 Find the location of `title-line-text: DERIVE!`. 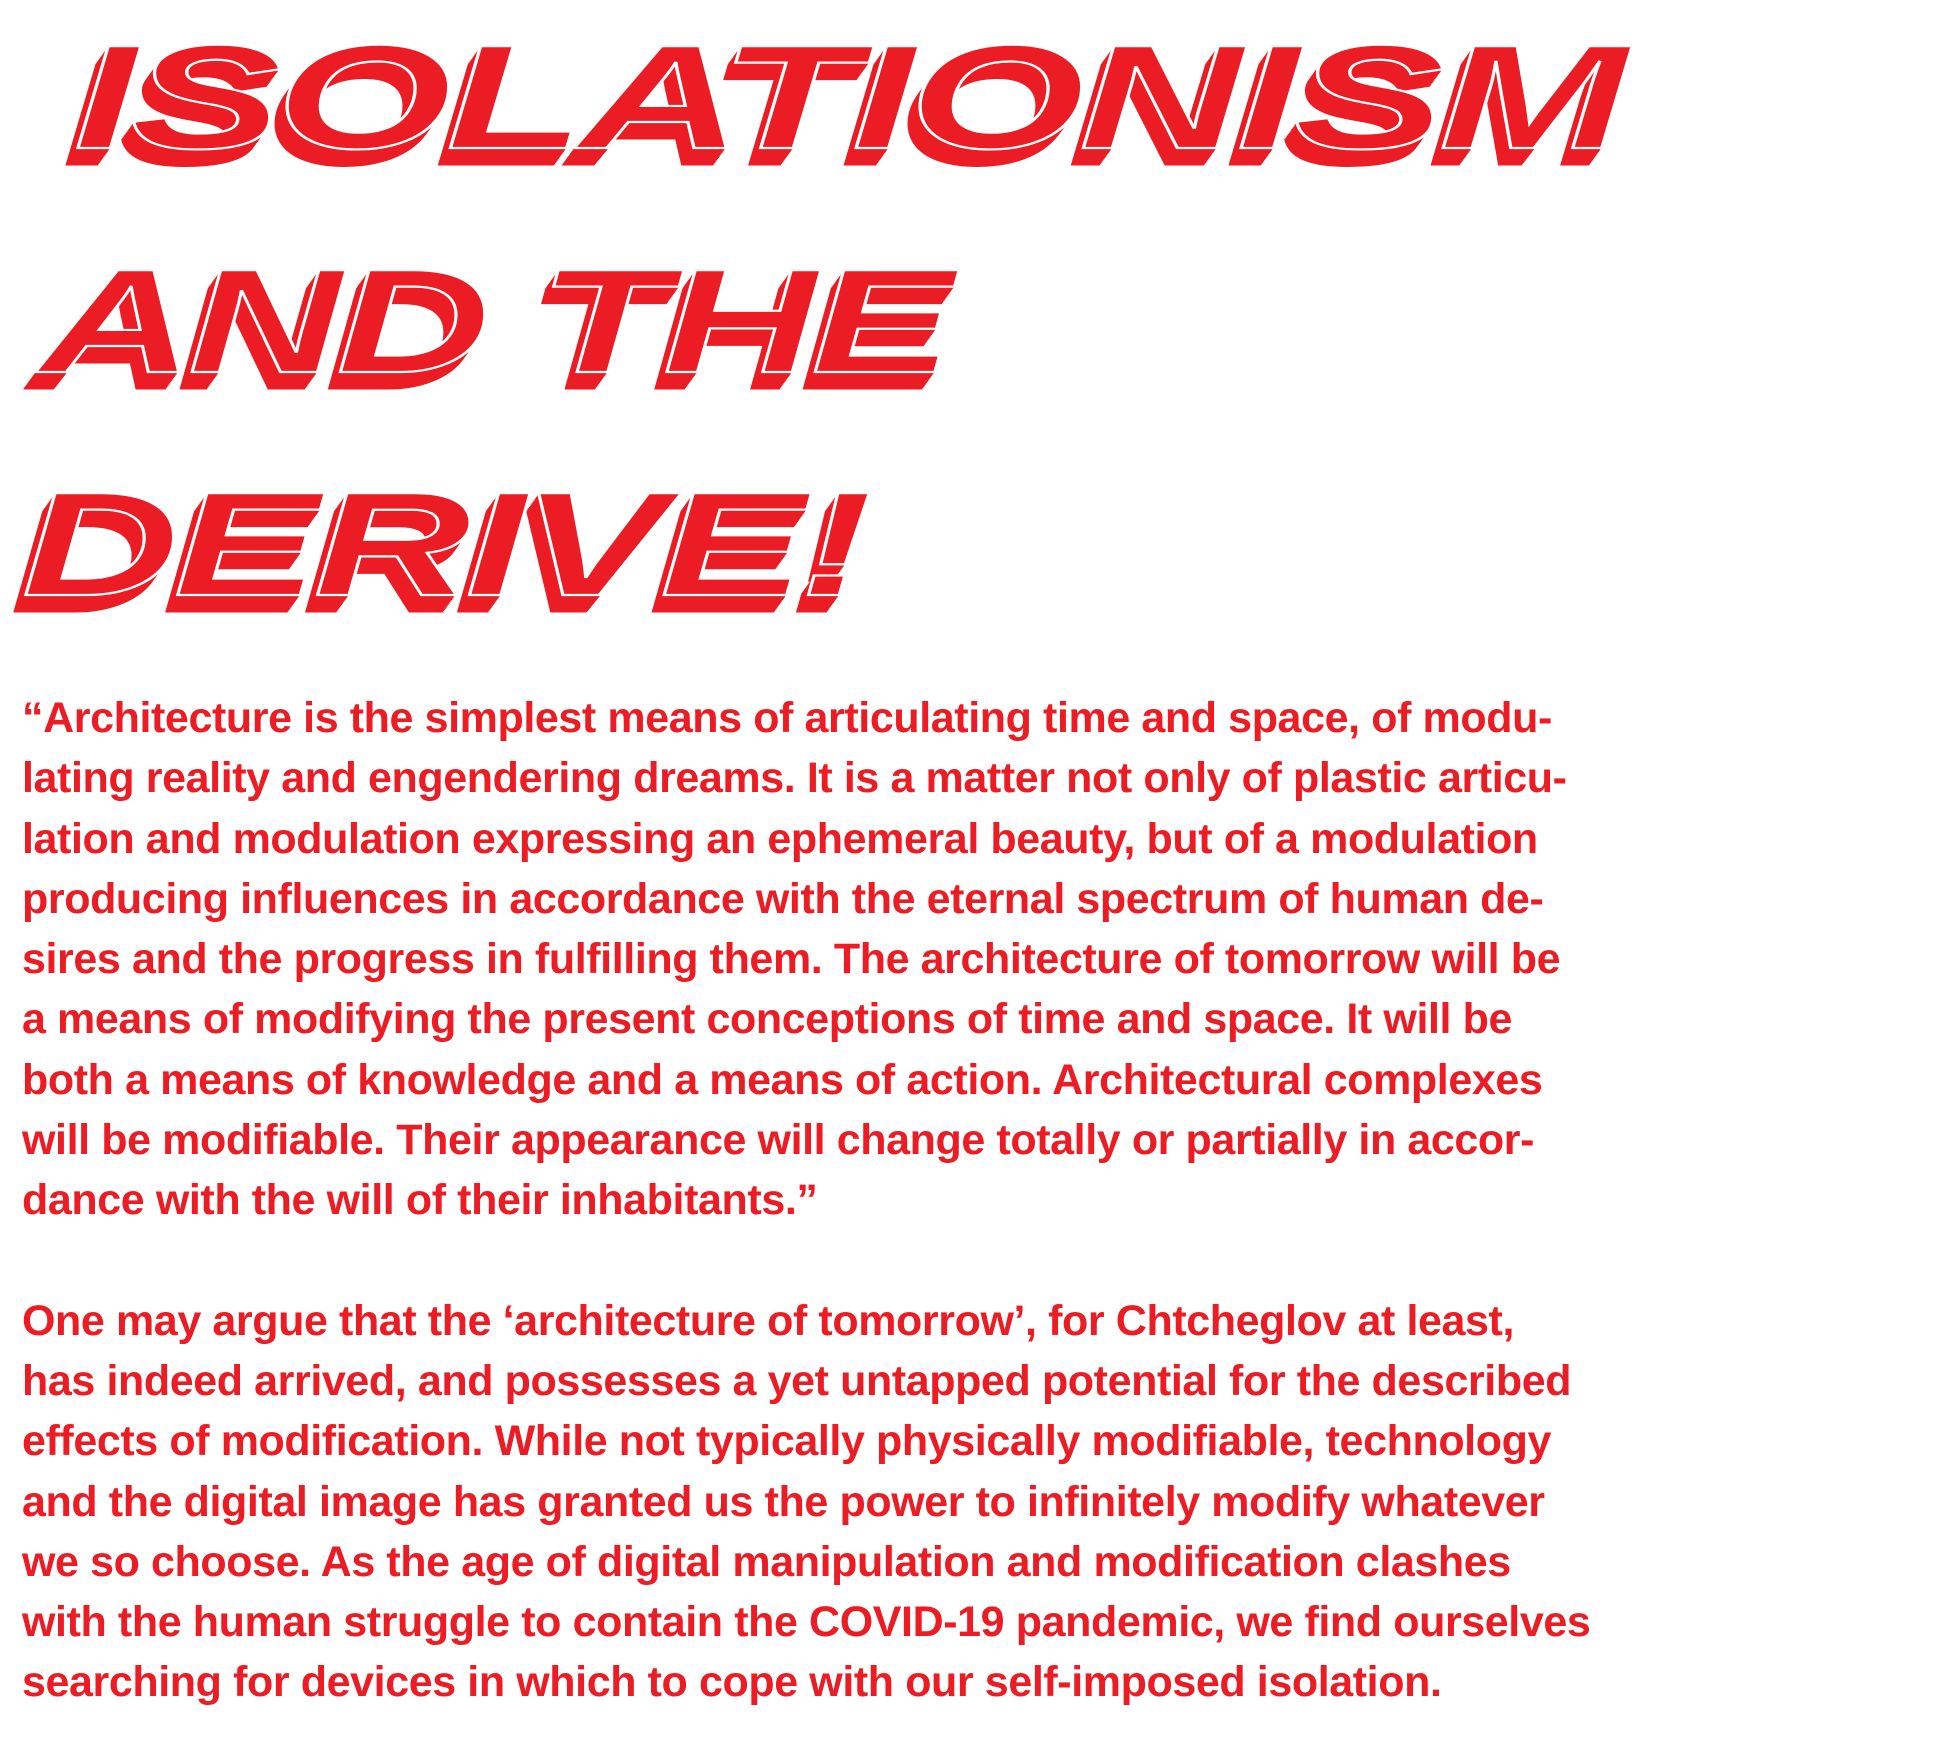

title-line-text: DERIVE! is located at coordinates (446, 544).